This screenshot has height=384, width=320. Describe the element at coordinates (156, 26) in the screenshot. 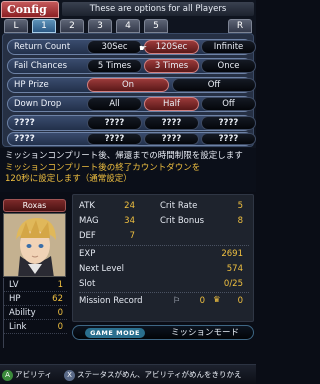

I see `tab-5: 5` at that location.